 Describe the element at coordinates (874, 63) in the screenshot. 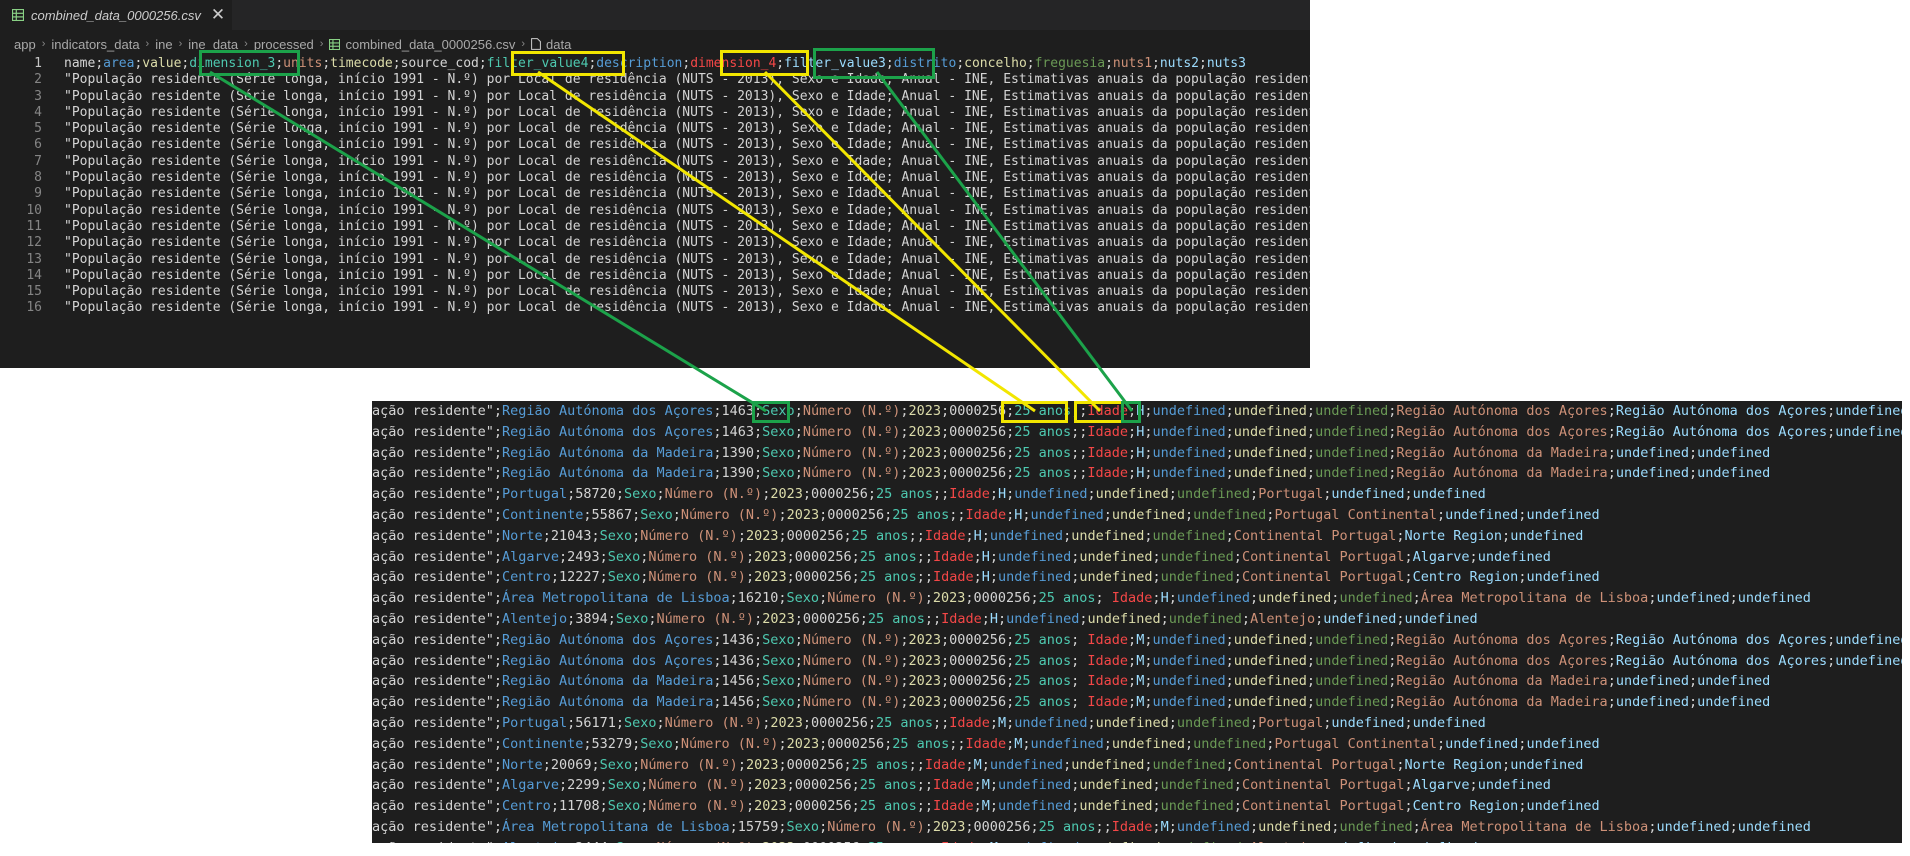

I see `callout-filter-value3` at that location.